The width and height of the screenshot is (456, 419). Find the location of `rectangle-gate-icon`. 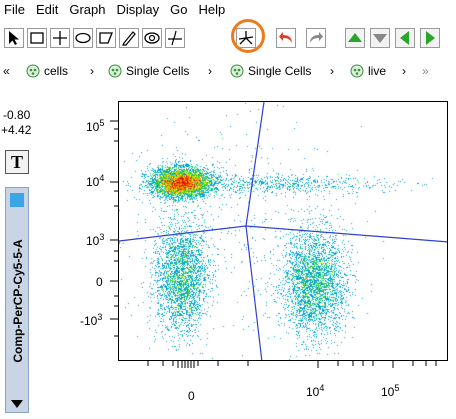

rectangle-gate-icon is located at coordinates (37, 38).